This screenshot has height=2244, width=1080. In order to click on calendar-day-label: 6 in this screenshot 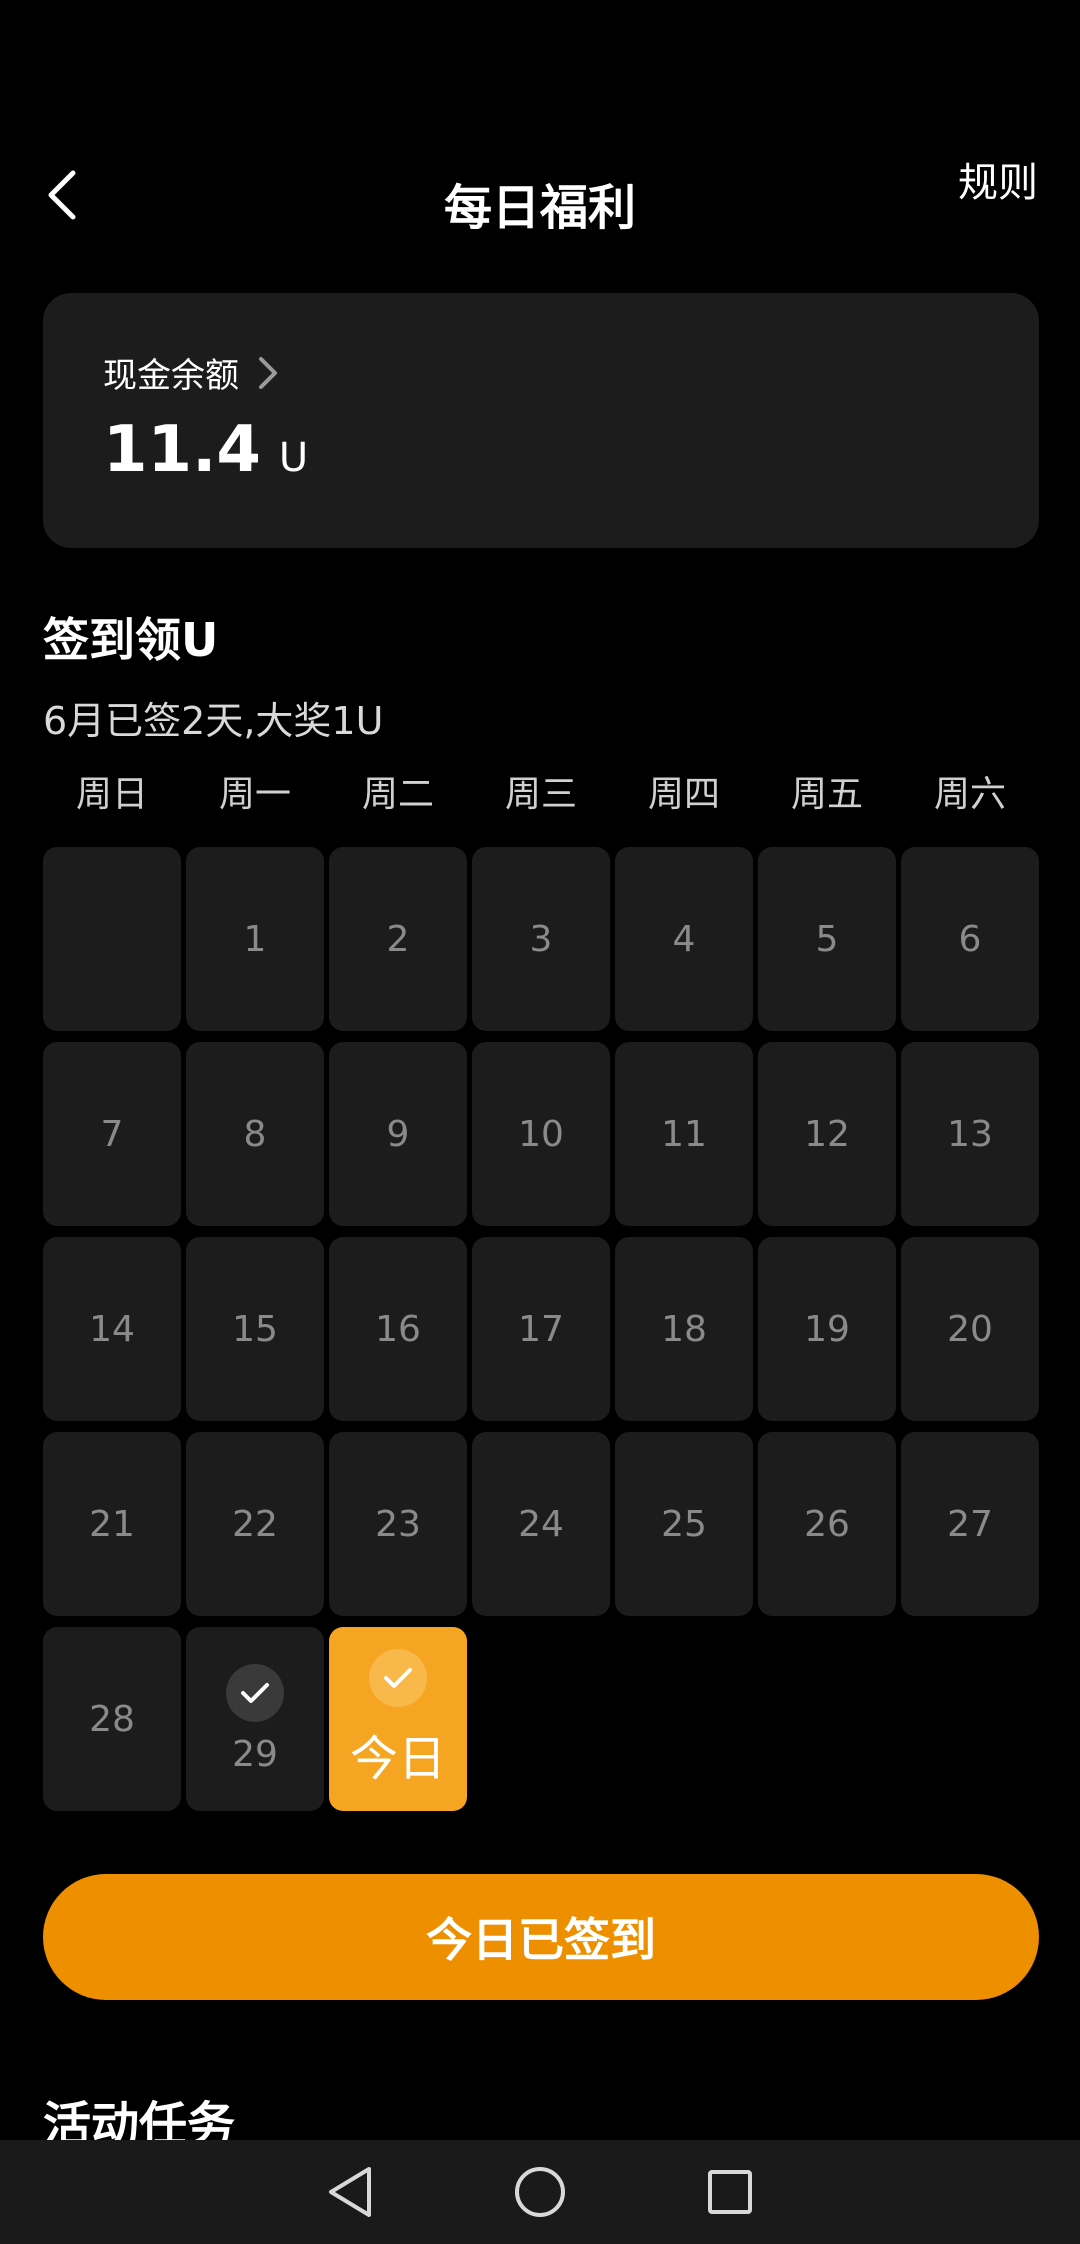, I will do `click(970, 939)`.